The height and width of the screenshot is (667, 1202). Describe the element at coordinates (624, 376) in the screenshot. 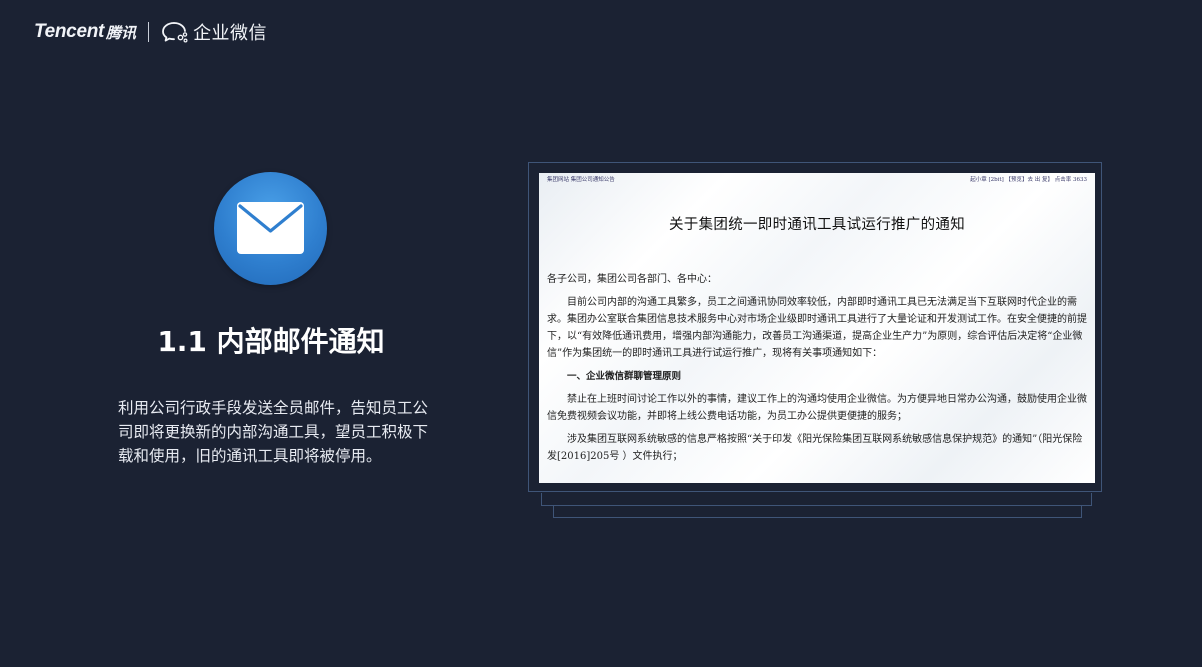

I see `document-heading: 一、企业微信群聊管理原则` at that location.